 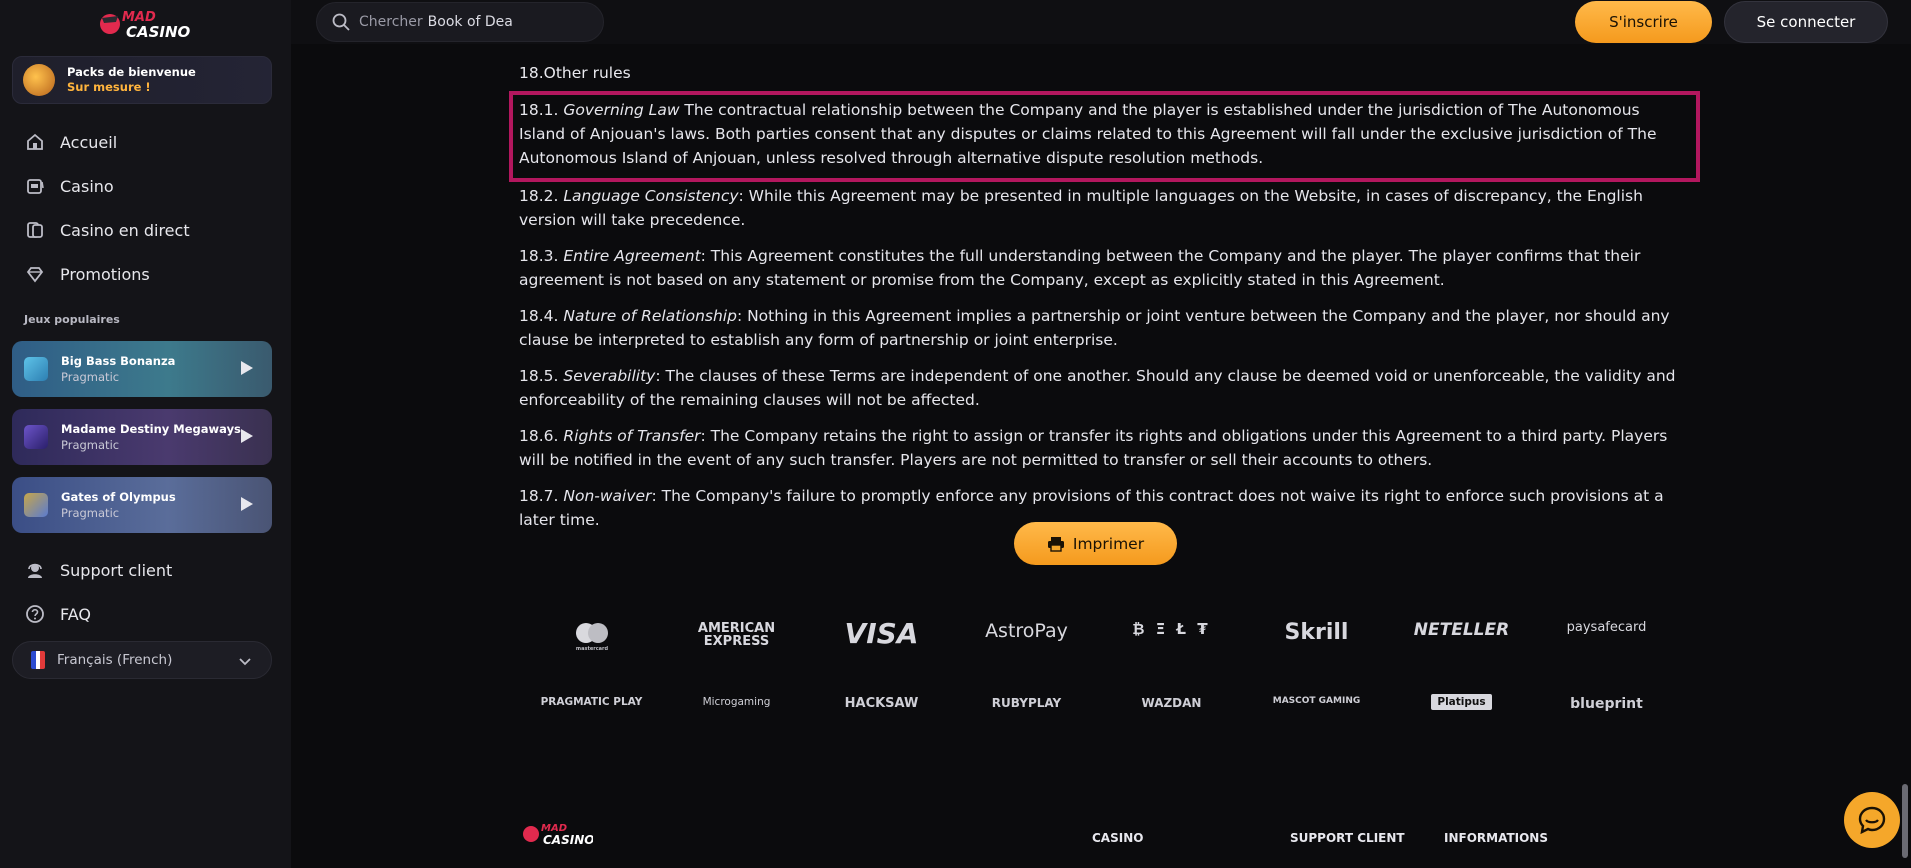 I want to click on term-number: 18.7., so click(x=539, y=496).